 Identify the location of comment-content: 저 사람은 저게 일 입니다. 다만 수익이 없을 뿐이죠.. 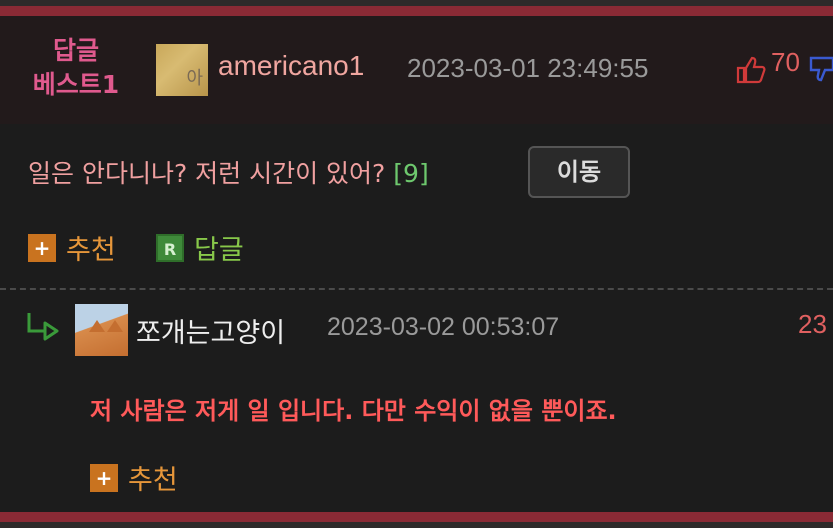
(353, 411).